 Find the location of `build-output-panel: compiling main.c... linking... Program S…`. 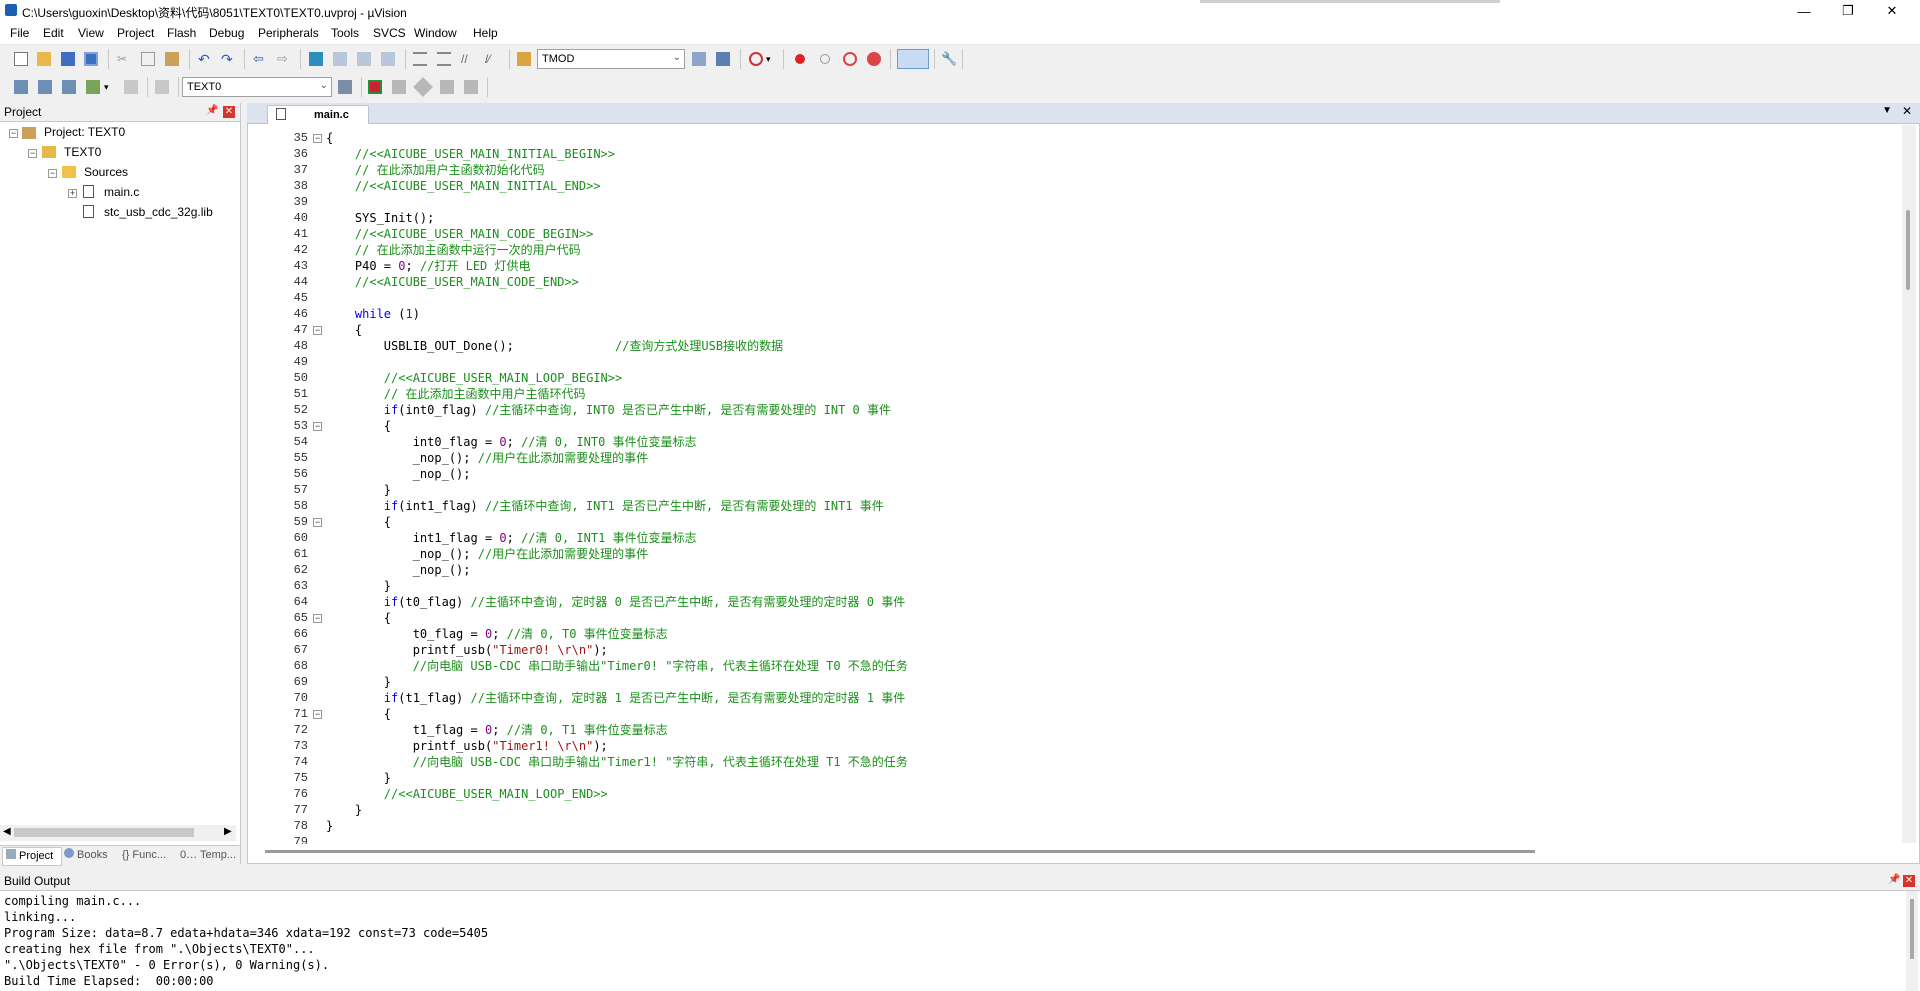

build-output-panel: compiling main.c... linking... Program S… is located at coordinates (960, 941).